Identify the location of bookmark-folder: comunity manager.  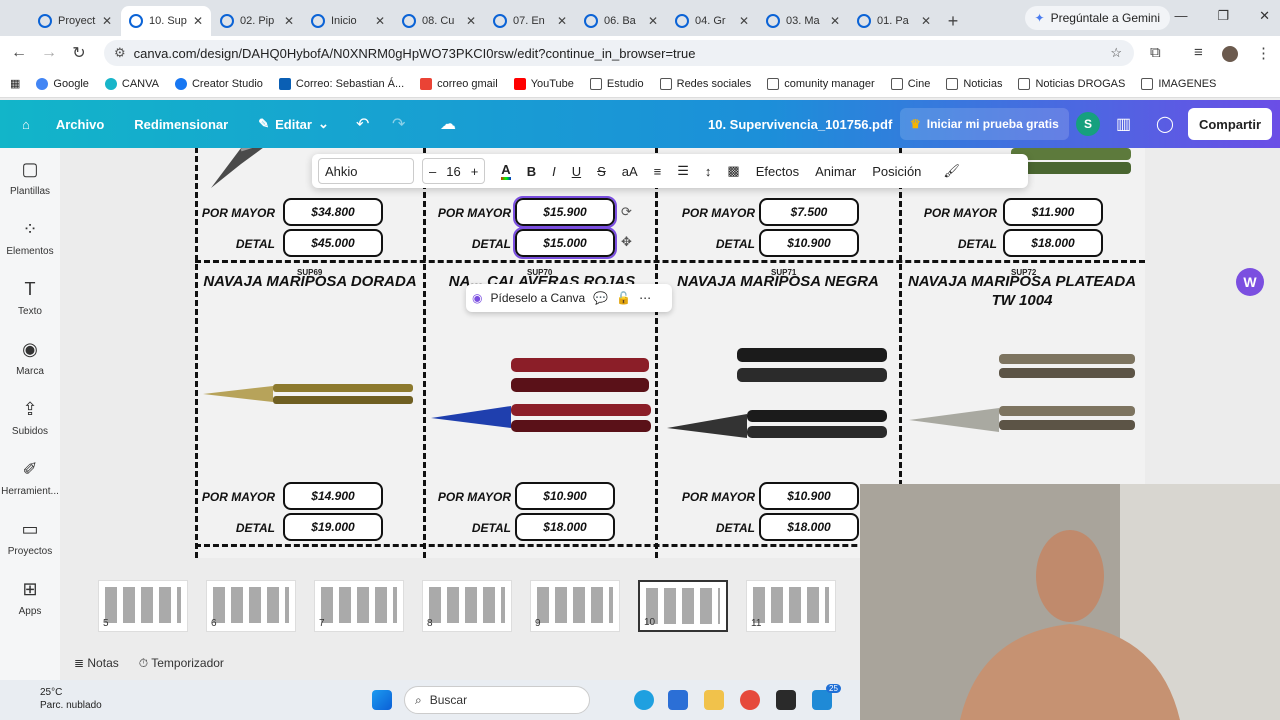
(821, 83).